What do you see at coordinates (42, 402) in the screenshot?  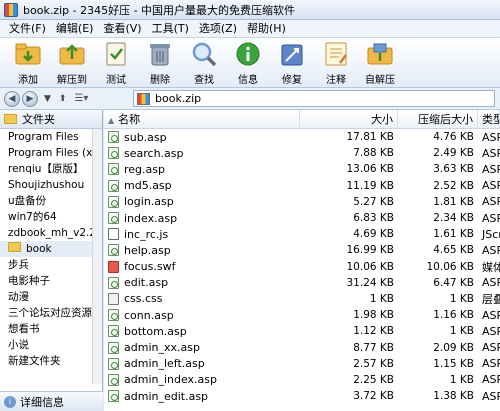 I see `details-label: 详细信息` at bounding box center [42, 402].